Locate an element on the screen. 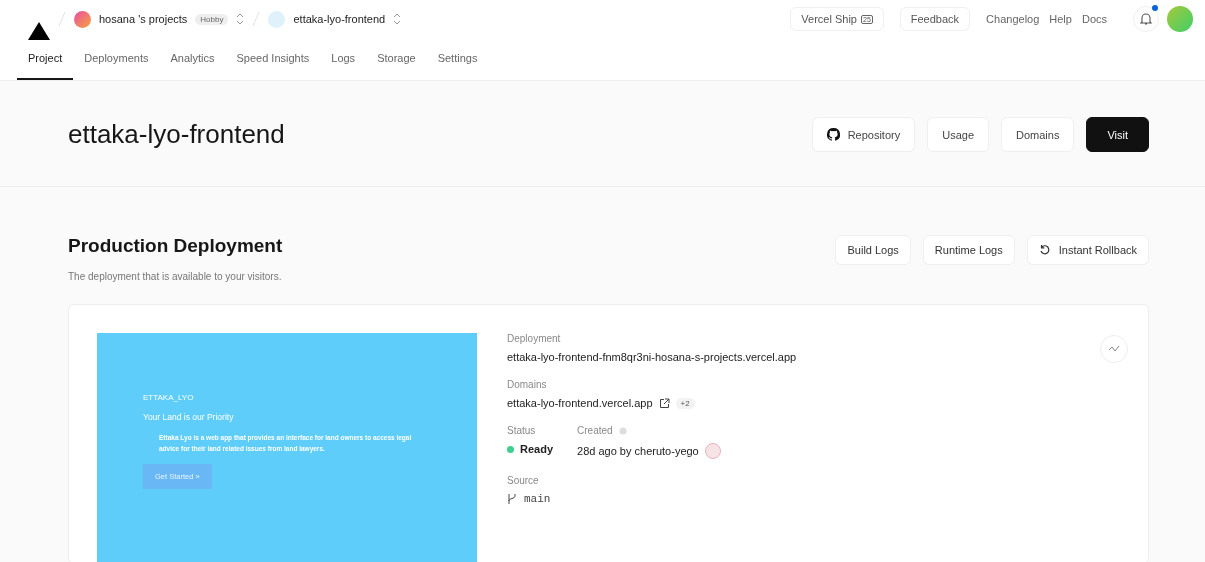  nav-tab: Project is located at coordinates (45, 61).